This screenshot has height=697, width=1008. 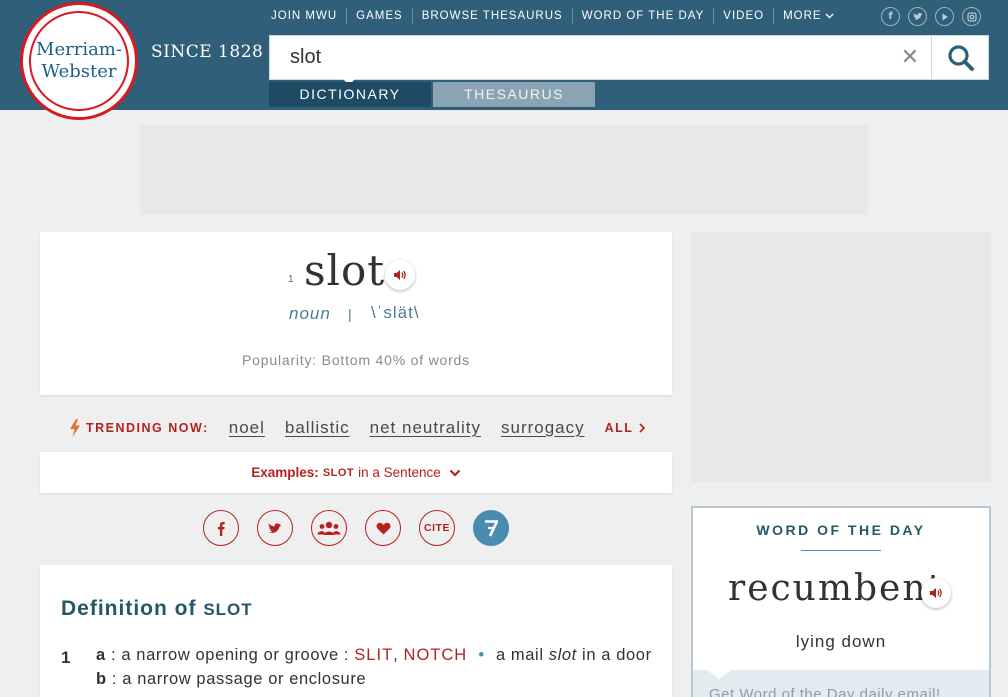 I want to click on trending-label: TRENDING NOW:, so click(x=147, y=428).